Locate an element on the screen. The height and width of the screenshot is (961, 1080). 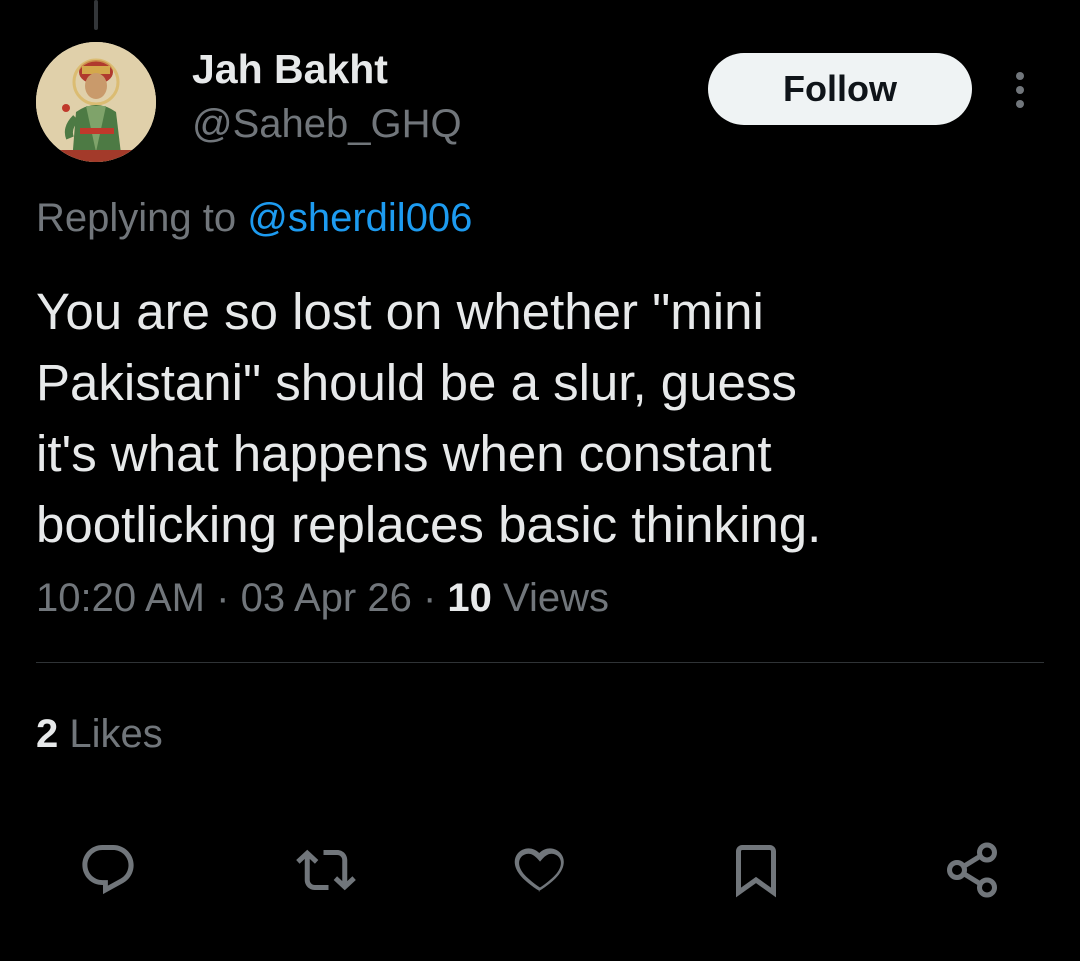
retweet-button is located at coordinates (326, 870).